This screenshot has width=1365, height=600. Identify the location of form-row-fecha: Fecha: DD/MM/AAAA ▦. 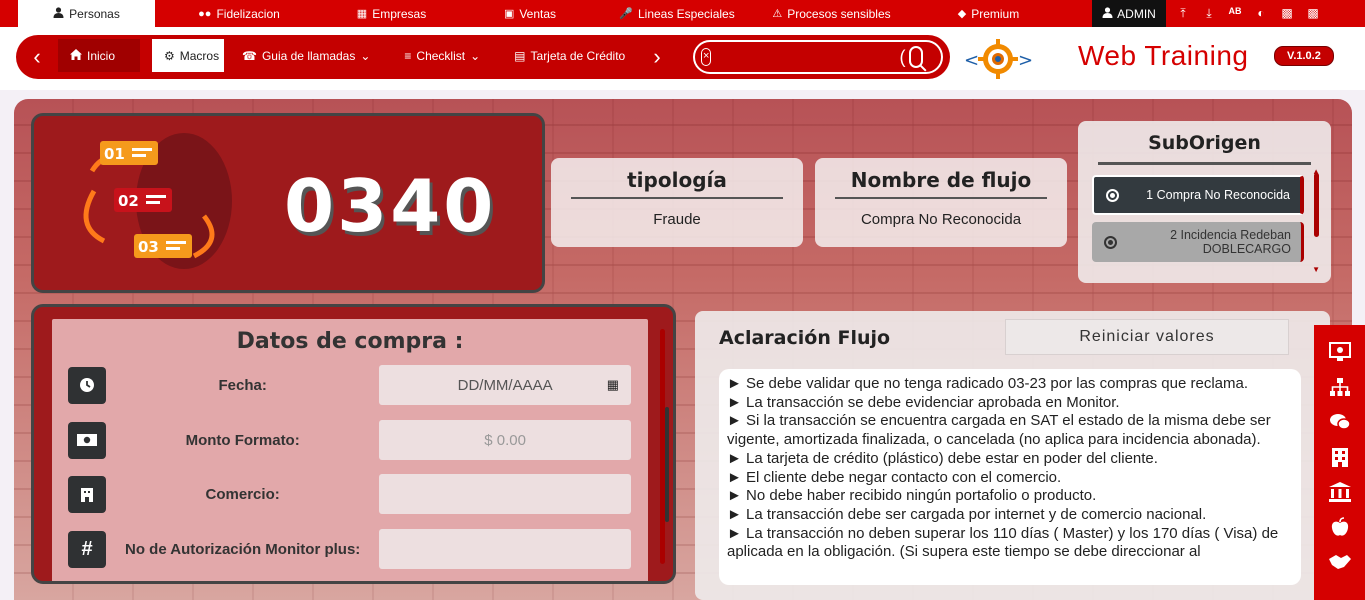
(349, 385).